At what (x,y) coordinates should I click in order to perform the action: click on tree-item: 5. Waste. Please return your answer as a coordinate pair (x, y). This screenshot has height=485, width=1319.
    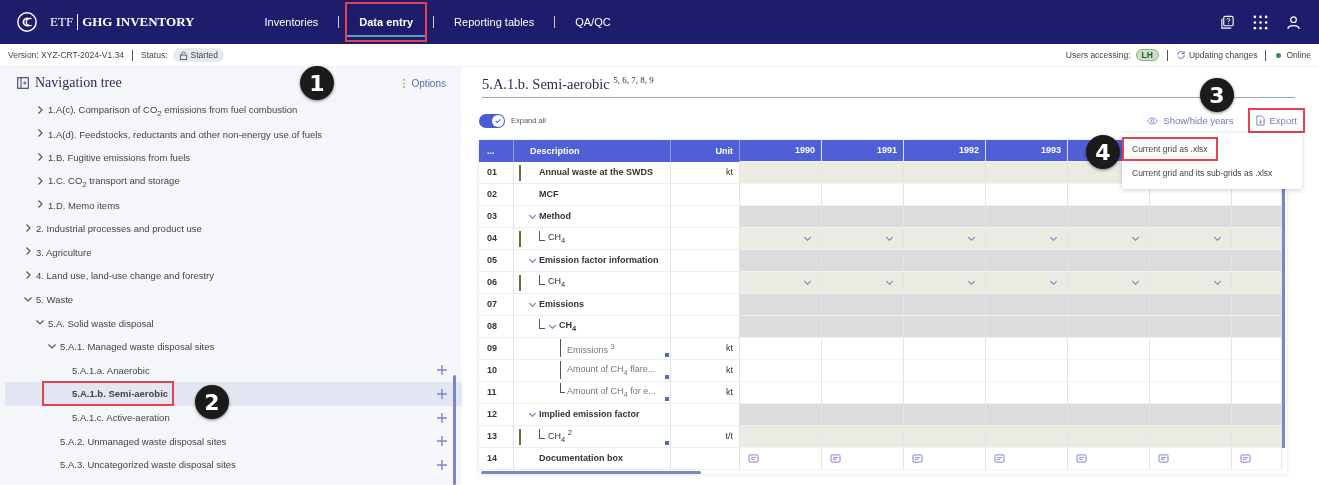
    Looking at the image, I should click on (233, 299).